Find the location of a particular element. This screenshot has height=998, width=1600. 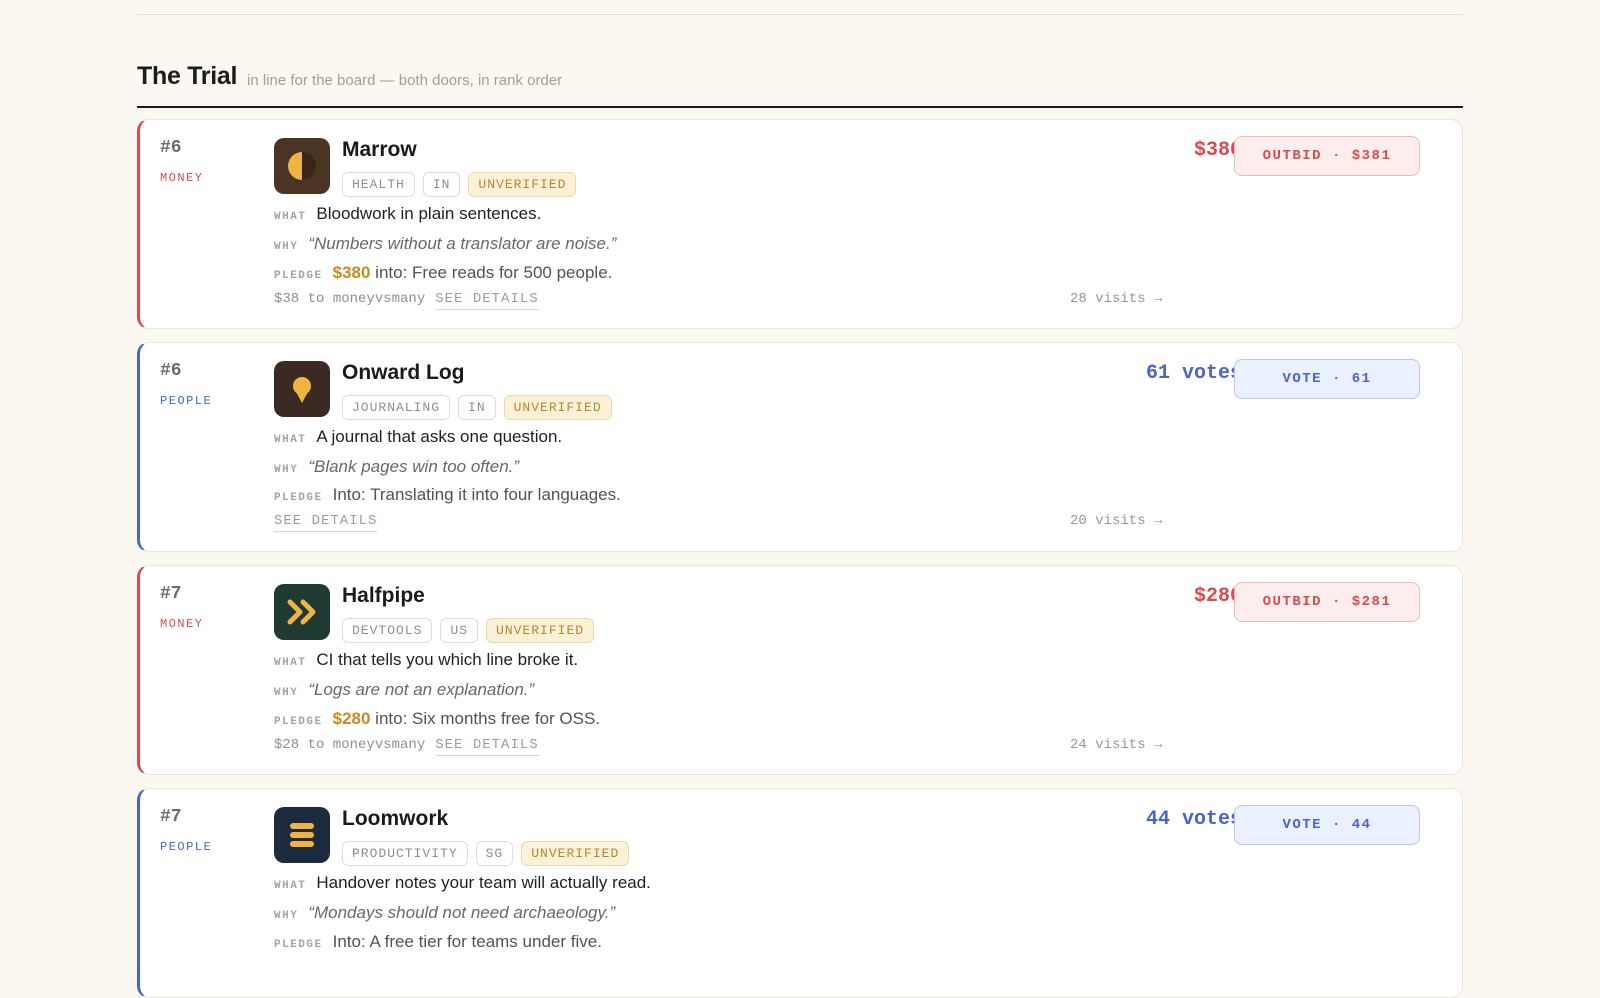

category-tag: PRODUCTIVITY is located at coordinates (405, 853).